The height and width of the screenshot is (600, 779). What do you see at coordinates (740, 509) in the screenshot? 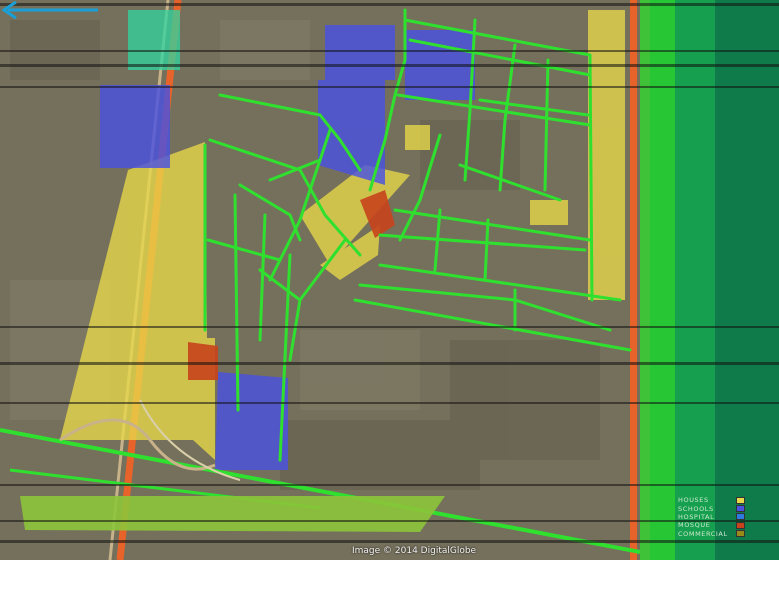
I see `schools-swatch` at bounding box center [740, 509].